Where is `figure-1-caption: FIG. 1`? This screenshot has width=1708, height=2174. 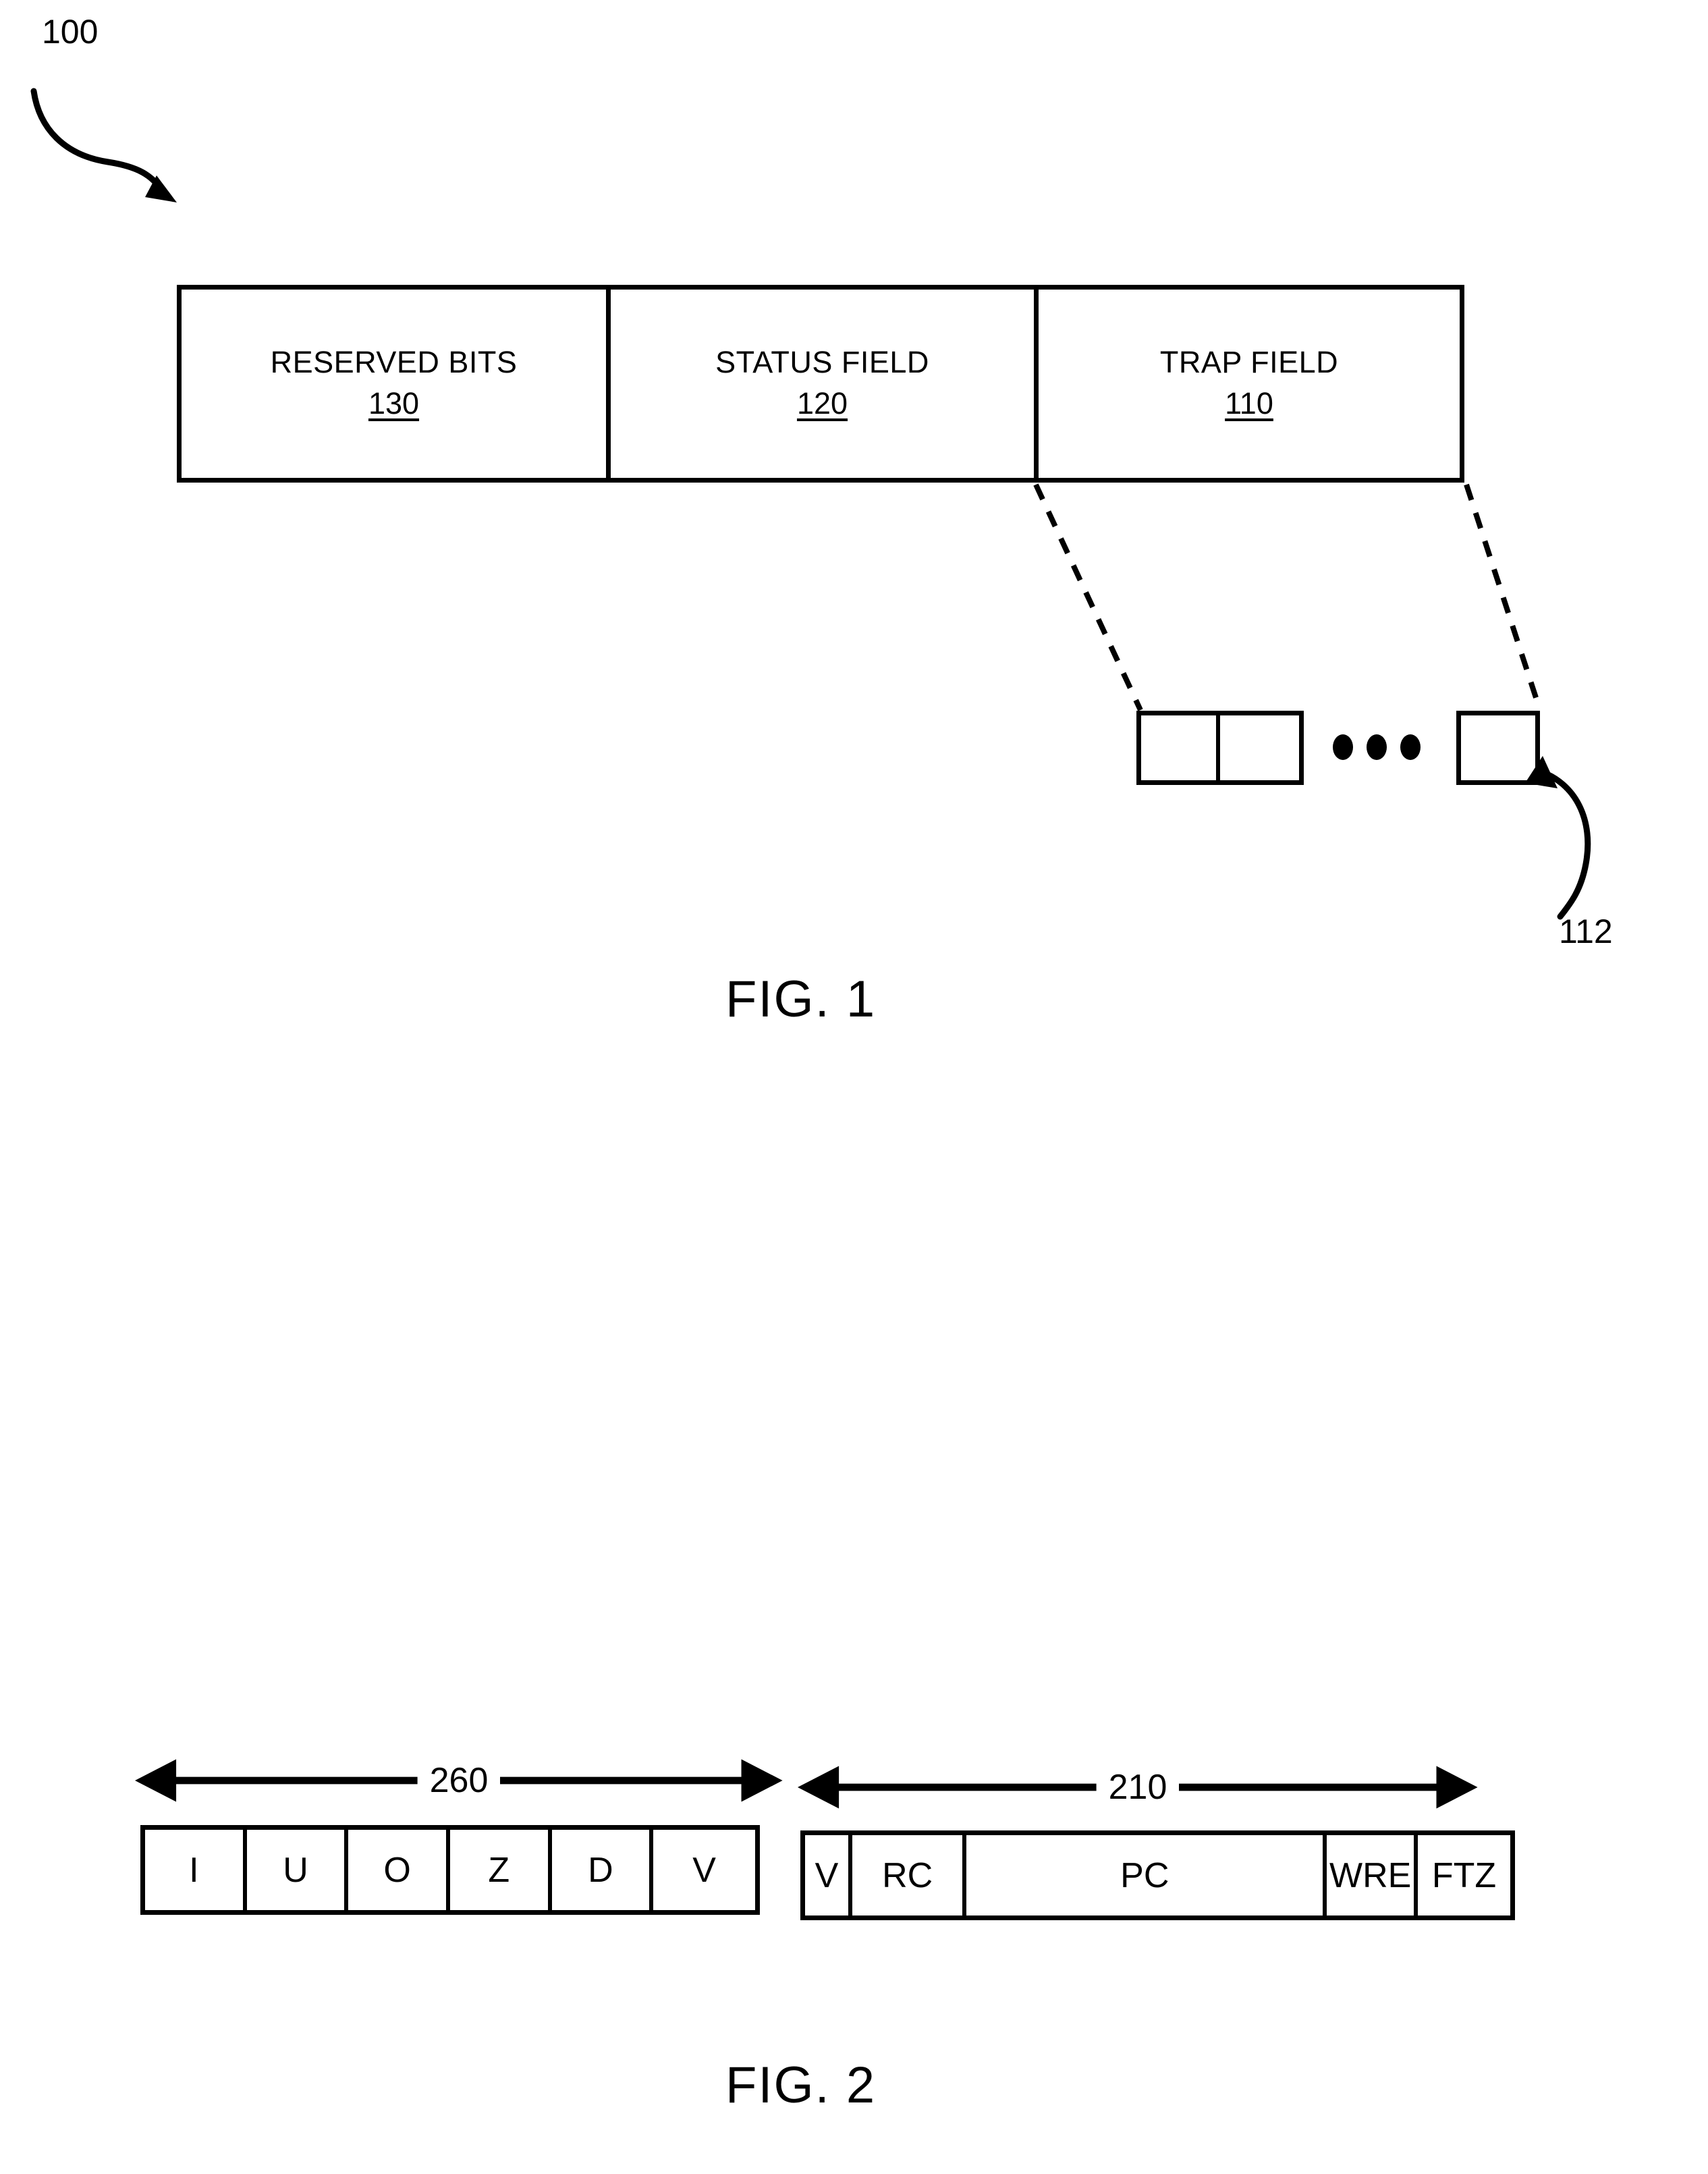 figure-1-caption: FIG. 1 is located at coordinates (801, 999).